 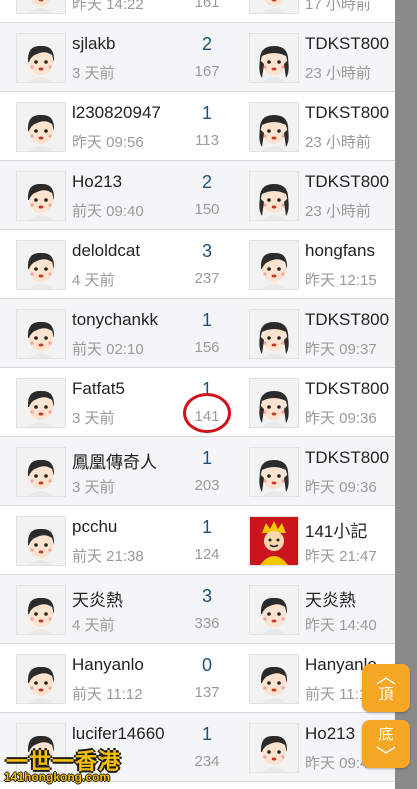 What do you see at coordinates (122, 113) in the screenshot?
I see `poster-name: l230820947` at bounding box center [122, 113].